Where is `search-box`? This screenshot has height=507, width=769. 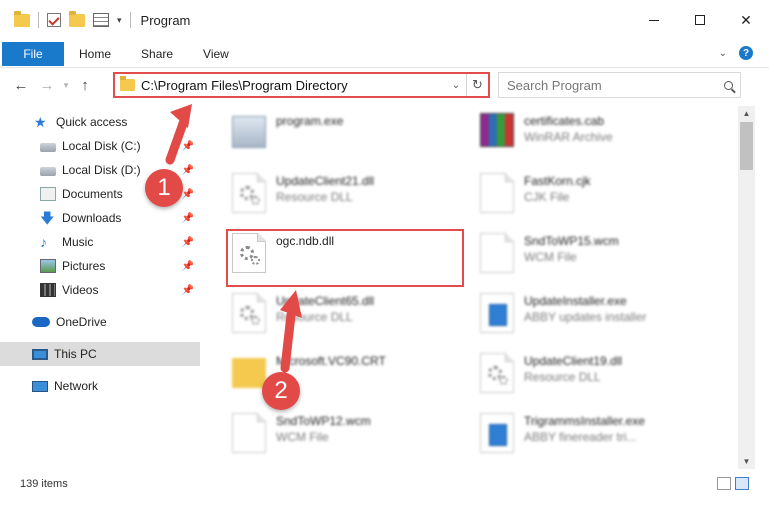
search-box is located at coordinates (619, 85).